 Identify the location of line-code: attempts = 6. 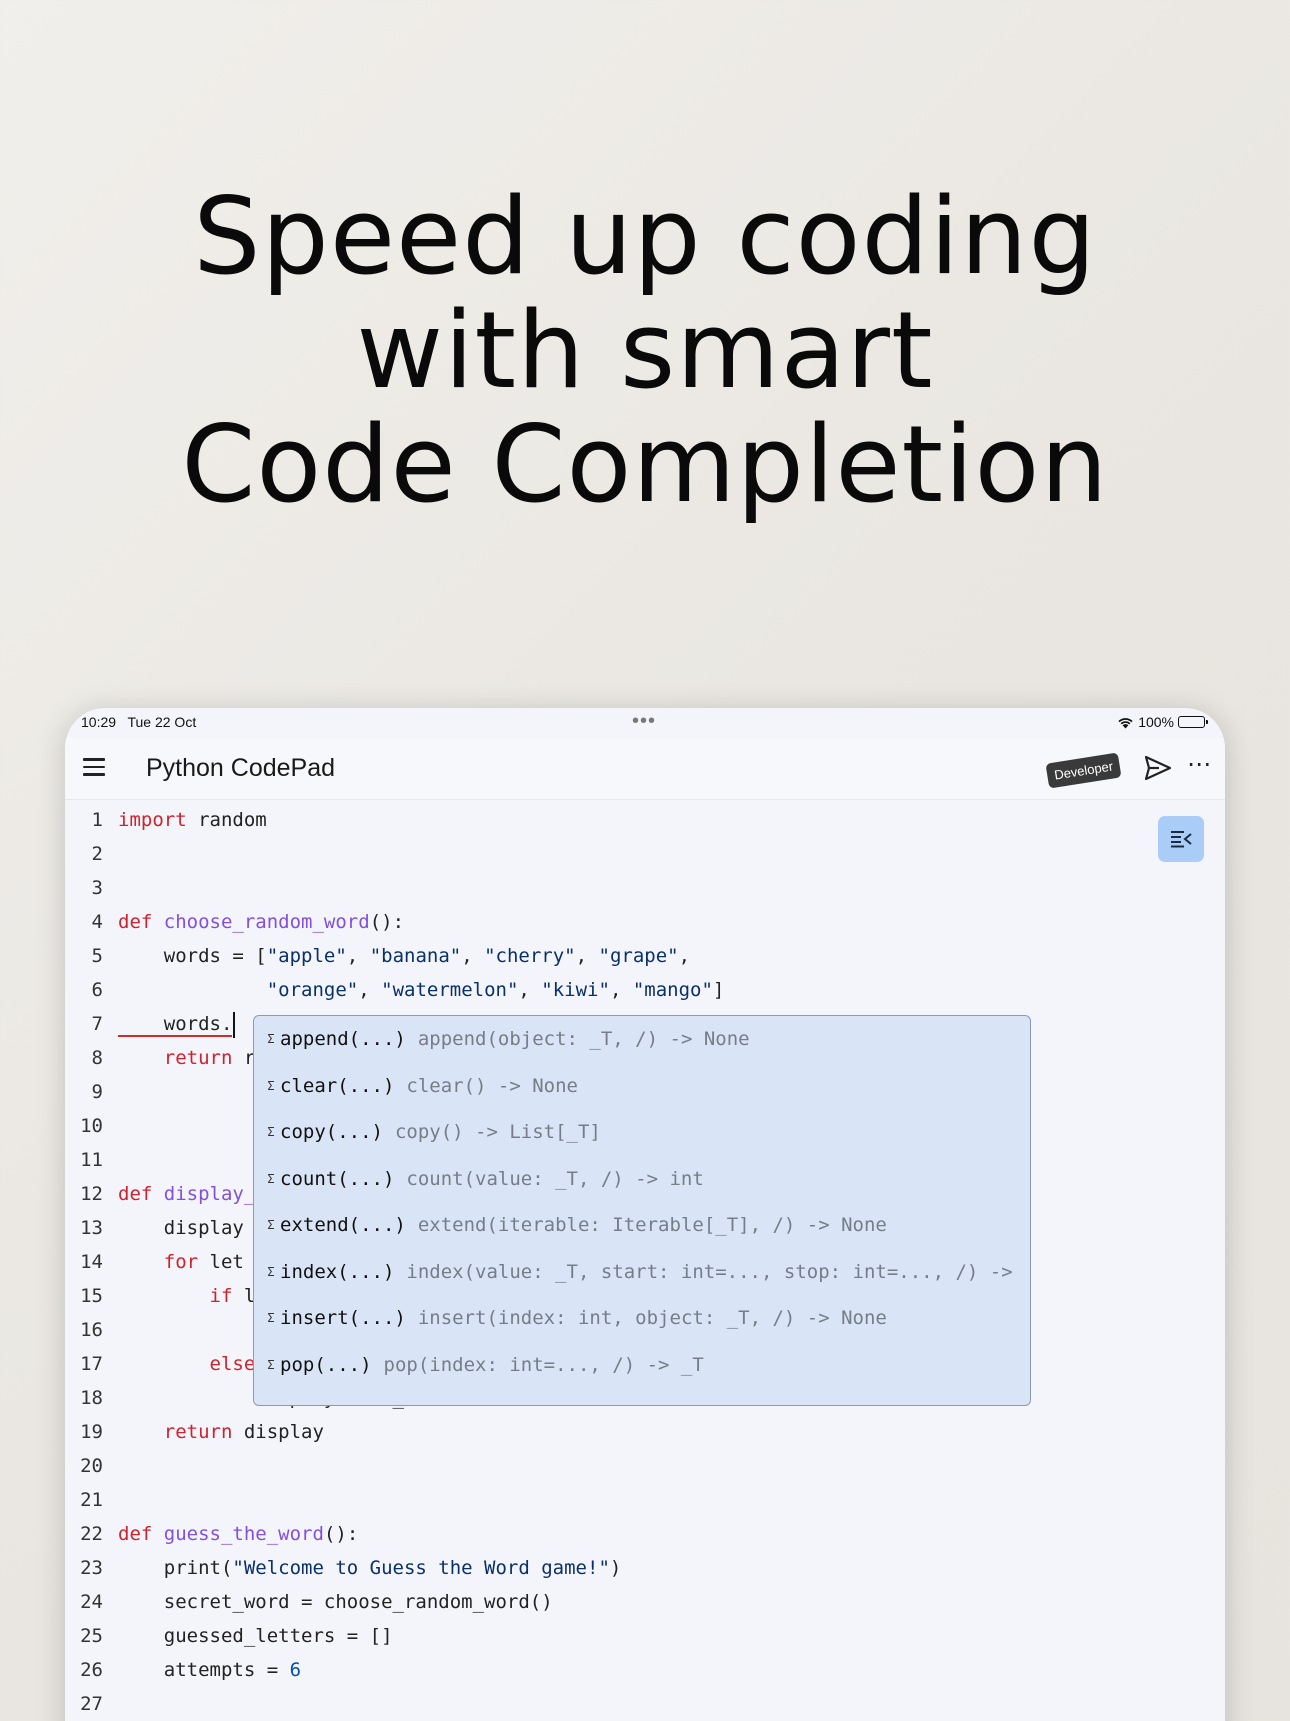
(209, 1670).